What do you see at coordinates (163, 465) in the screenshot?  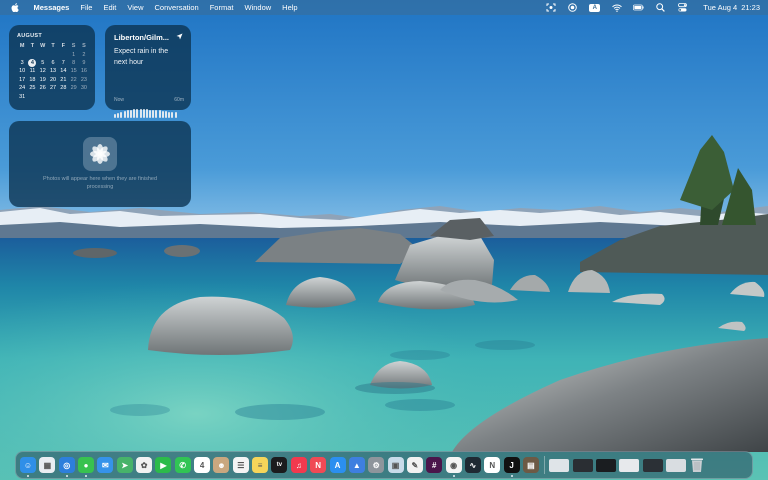 I see `facetime-icon: ▶` at bounding box center [163, 465].